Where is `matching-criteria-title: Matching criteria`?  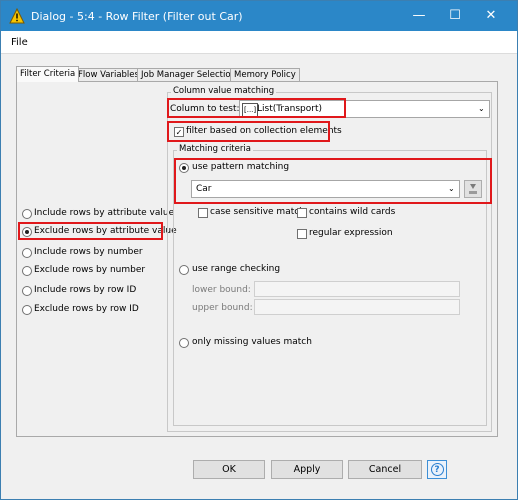
matching-criteria-title: Matching criteria is located at coordinates (215, 149).